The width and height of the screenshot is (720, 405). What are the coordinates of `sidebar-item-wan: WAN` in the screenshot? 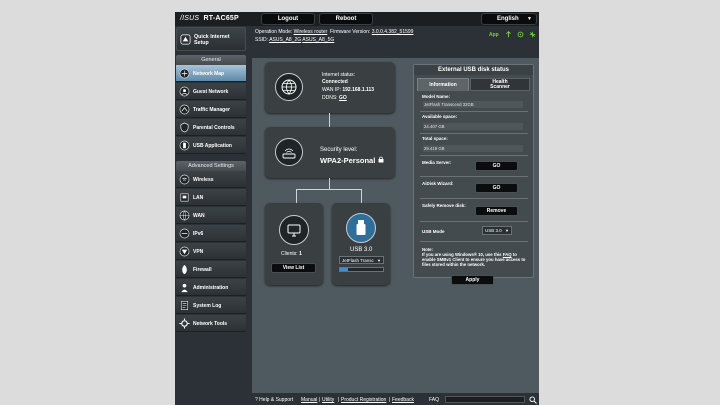 It's located at (211, 215).